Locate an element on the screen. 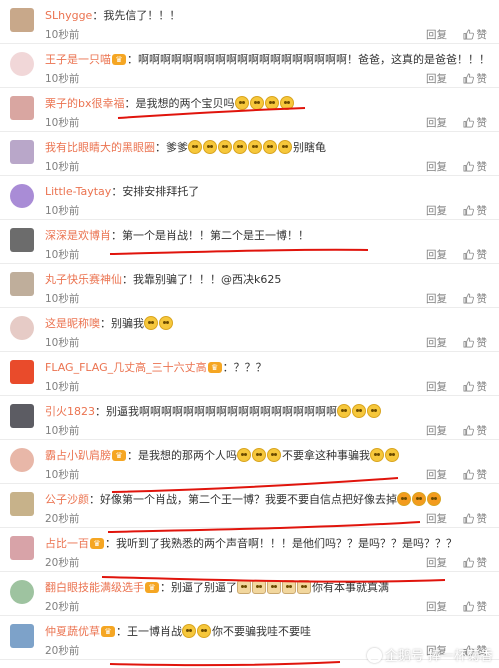  comment-text: 是我想的两个宝贝吗 is located at coordinates (185, 103).